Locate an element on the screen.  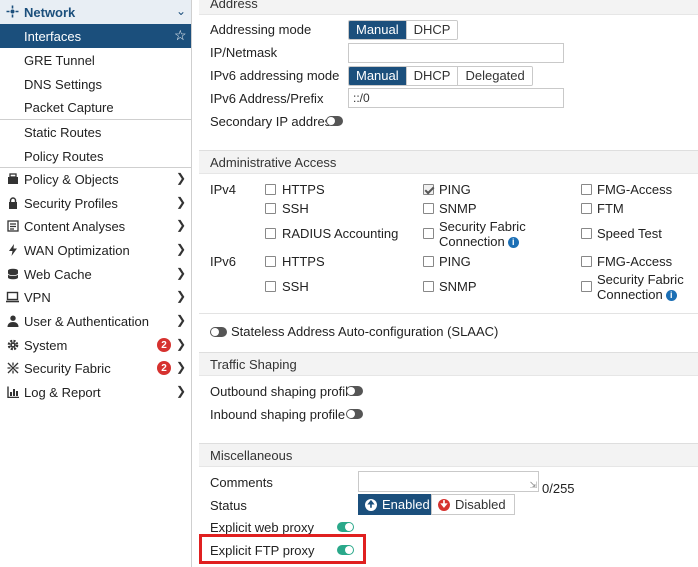
ipv6-fmg-label: FMG-Access is located at coordinates (635, 261).